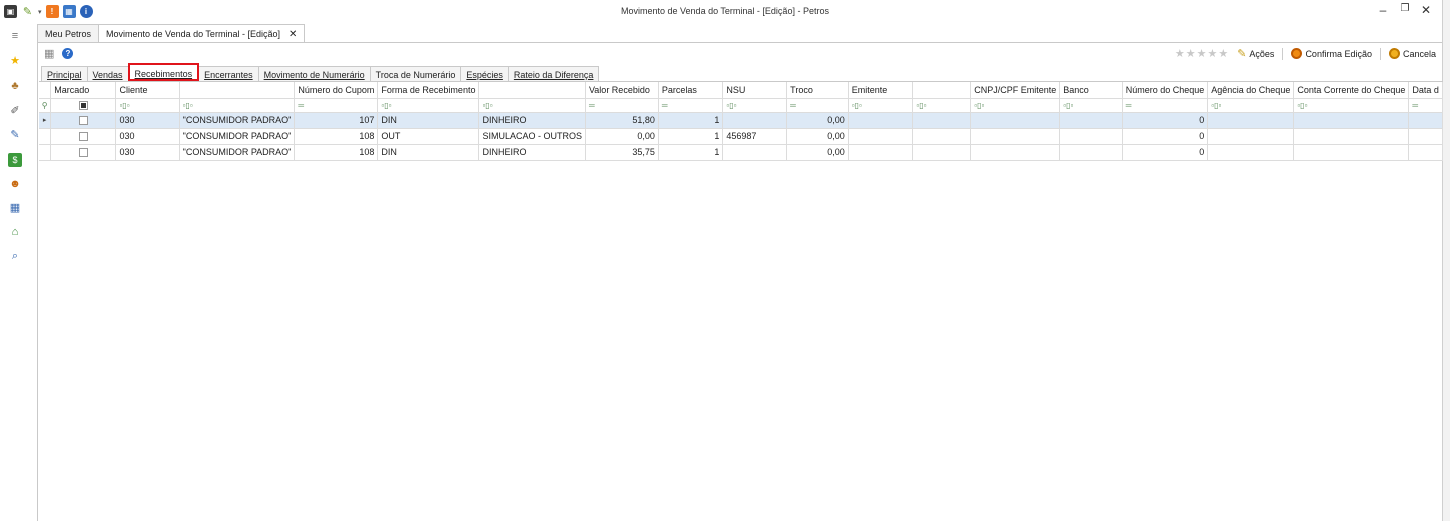 Image resolution: width=1450 pixels, height=521 pixels. I want to click on menu-icon: ≡, so click(15, 36).